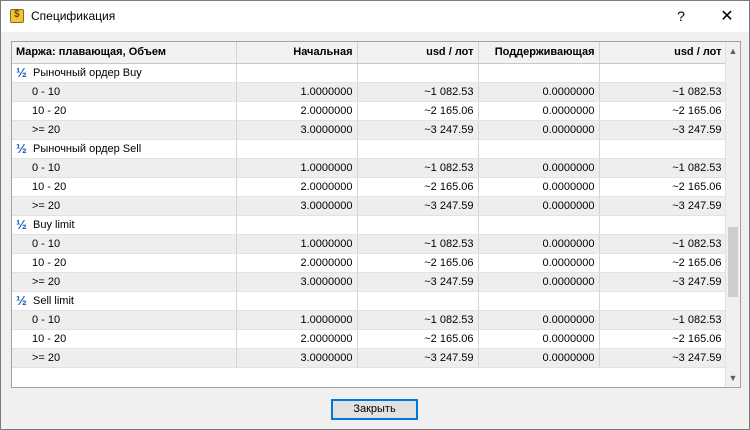  Describe the element at coordinates (418, 53) in the screenshot. I see `column-header-usd-lot-initial: usd / лот` at that location.